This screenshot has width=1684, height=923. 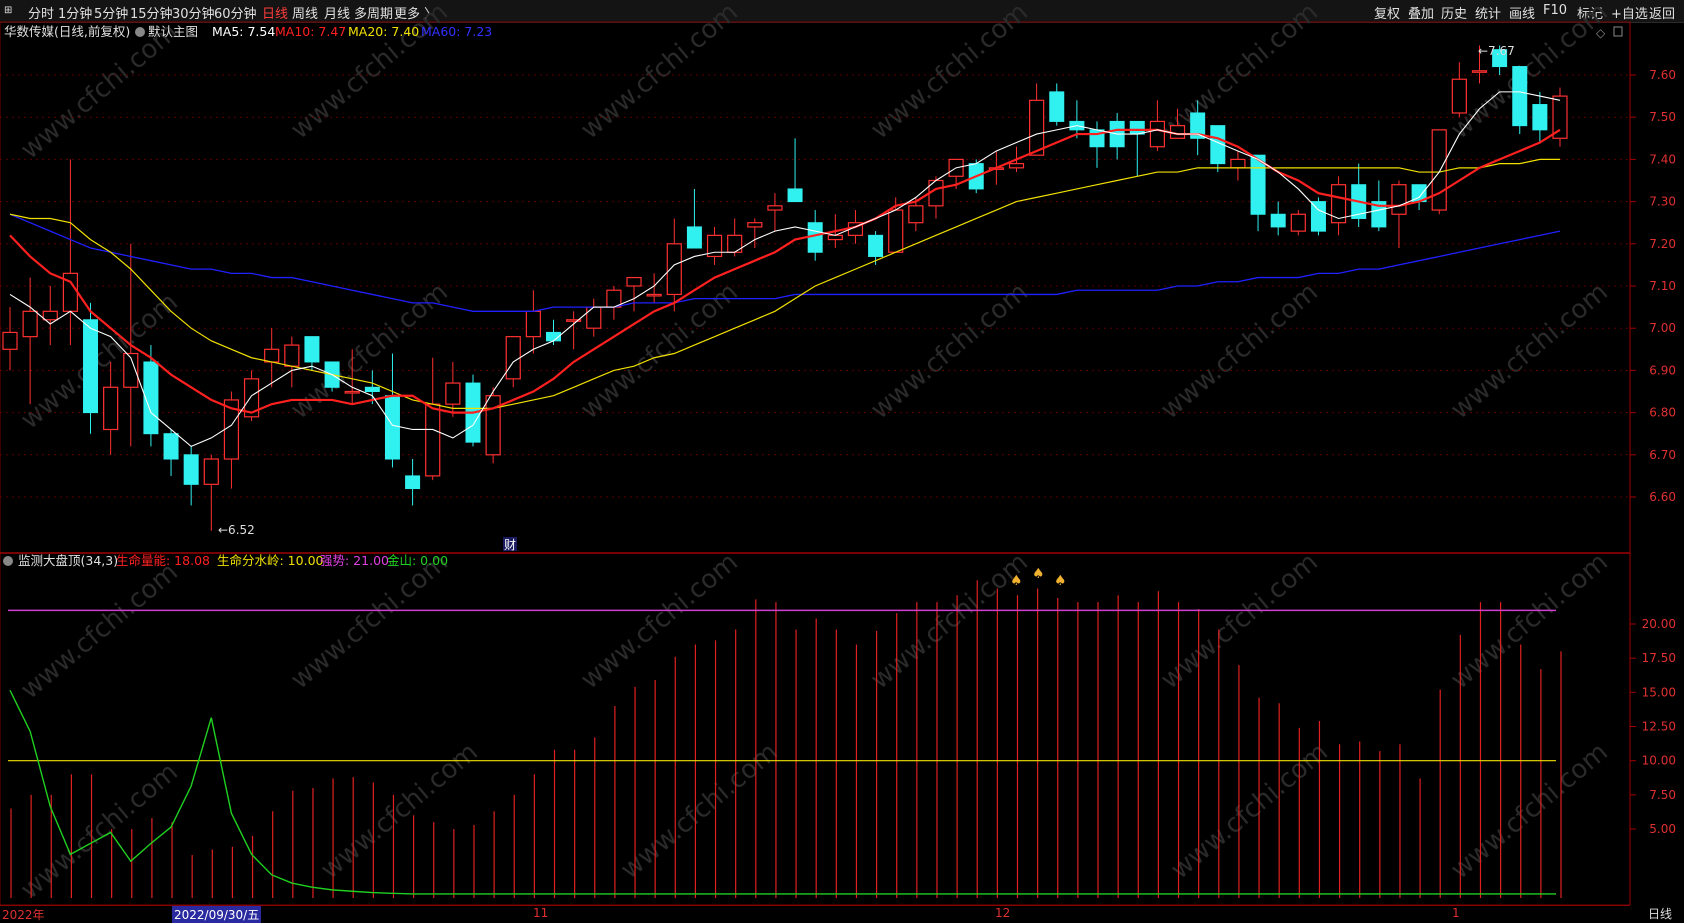 What do you see at coordinates (99, 831) in the screenshot?
I see `watermark-18: www.cfchi.com` at bounding box center [99, 831].